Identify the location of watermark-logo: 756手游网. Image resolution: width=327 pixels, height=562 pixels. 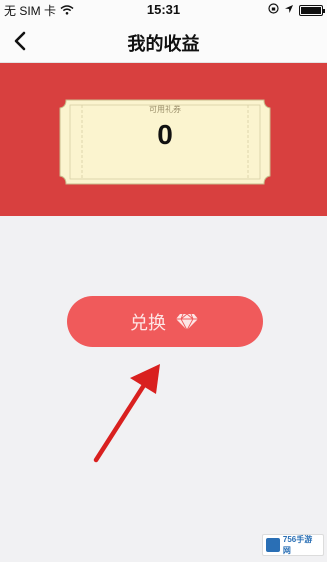
(293, 545).